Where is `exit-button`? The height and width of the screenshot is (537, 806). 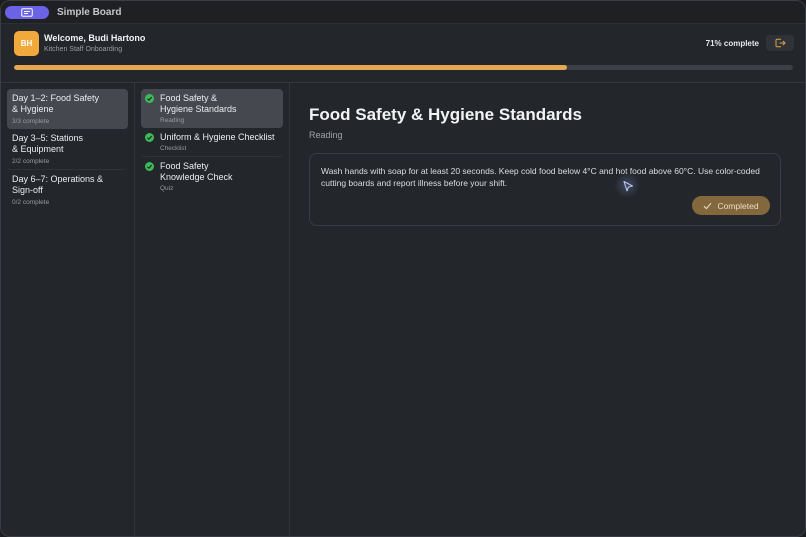
exit-button is located at coordinates (780, 43).